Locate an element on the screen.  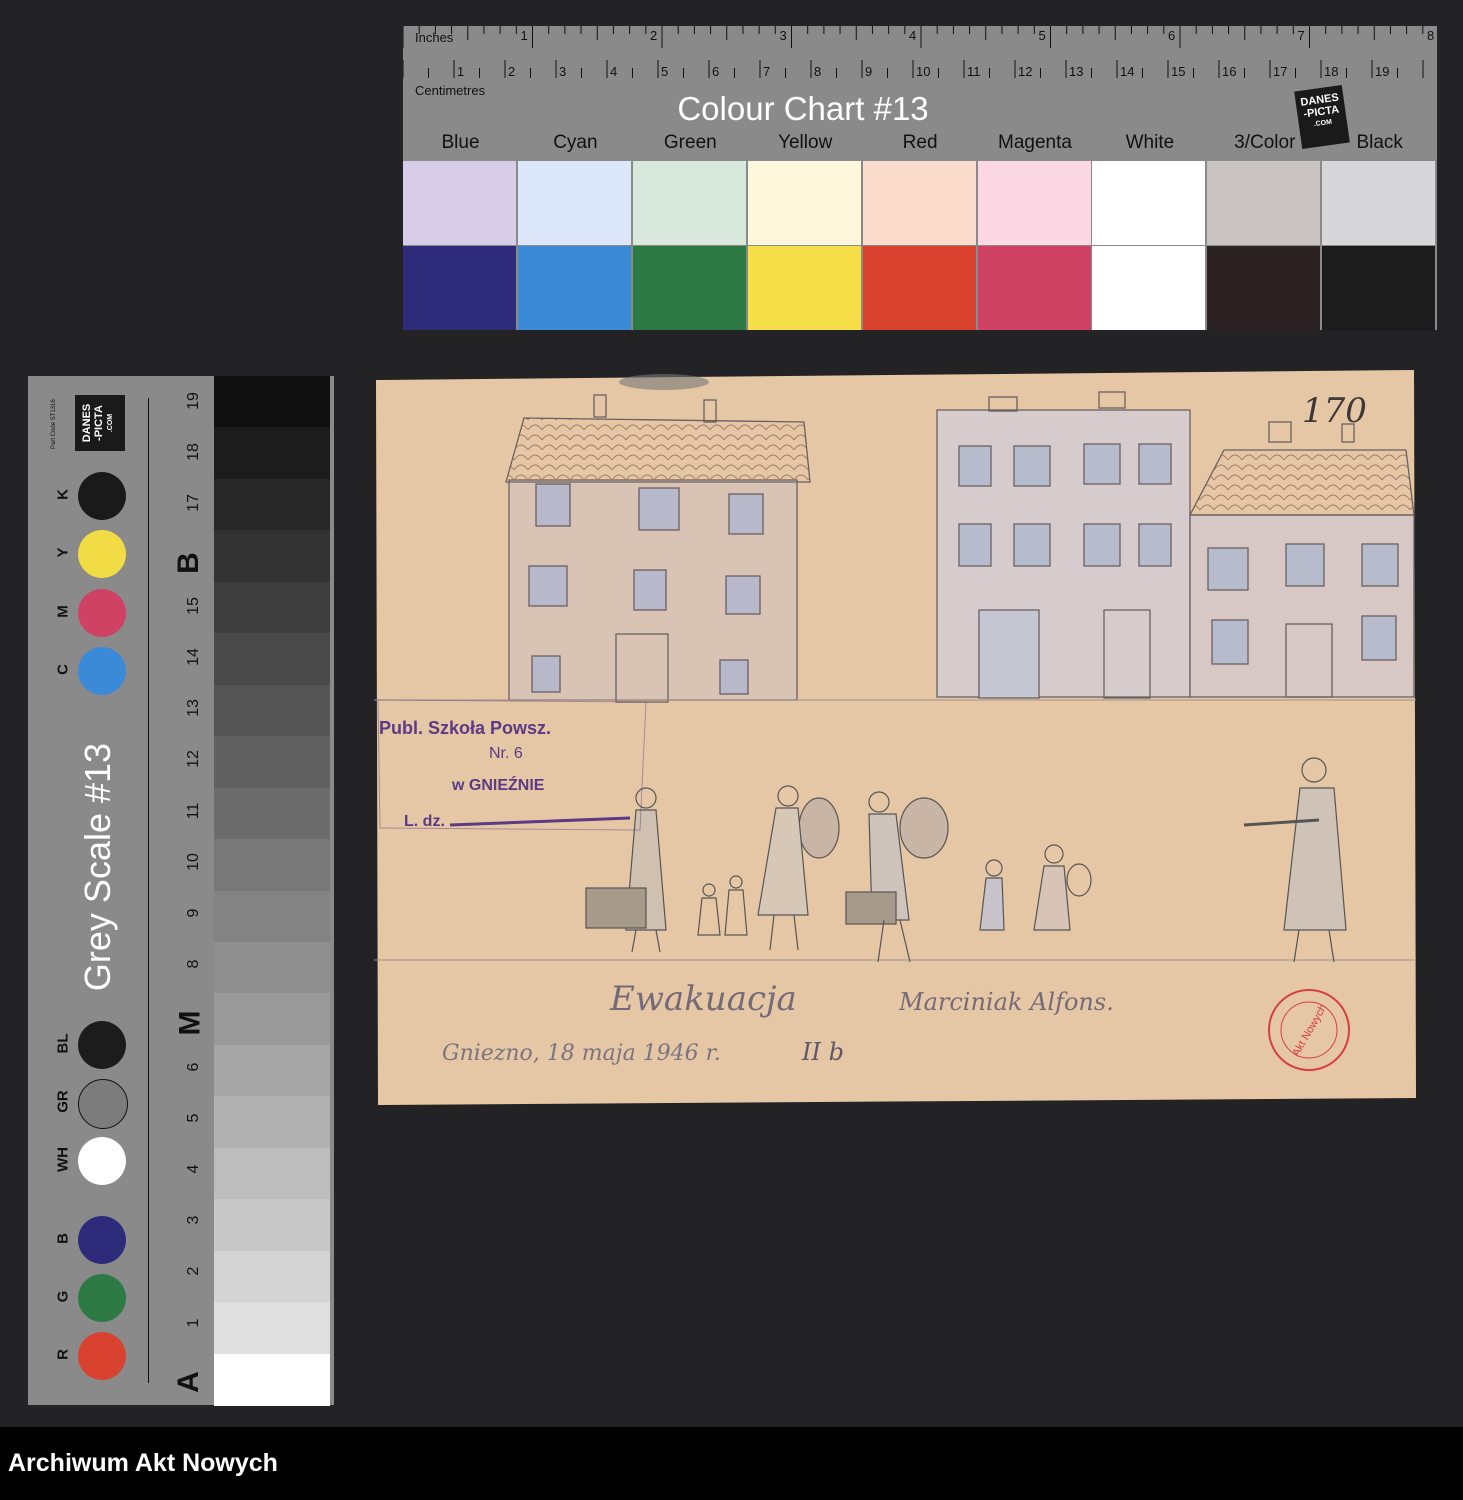
cm-number: 18 is located at coordinates (1331, 71).